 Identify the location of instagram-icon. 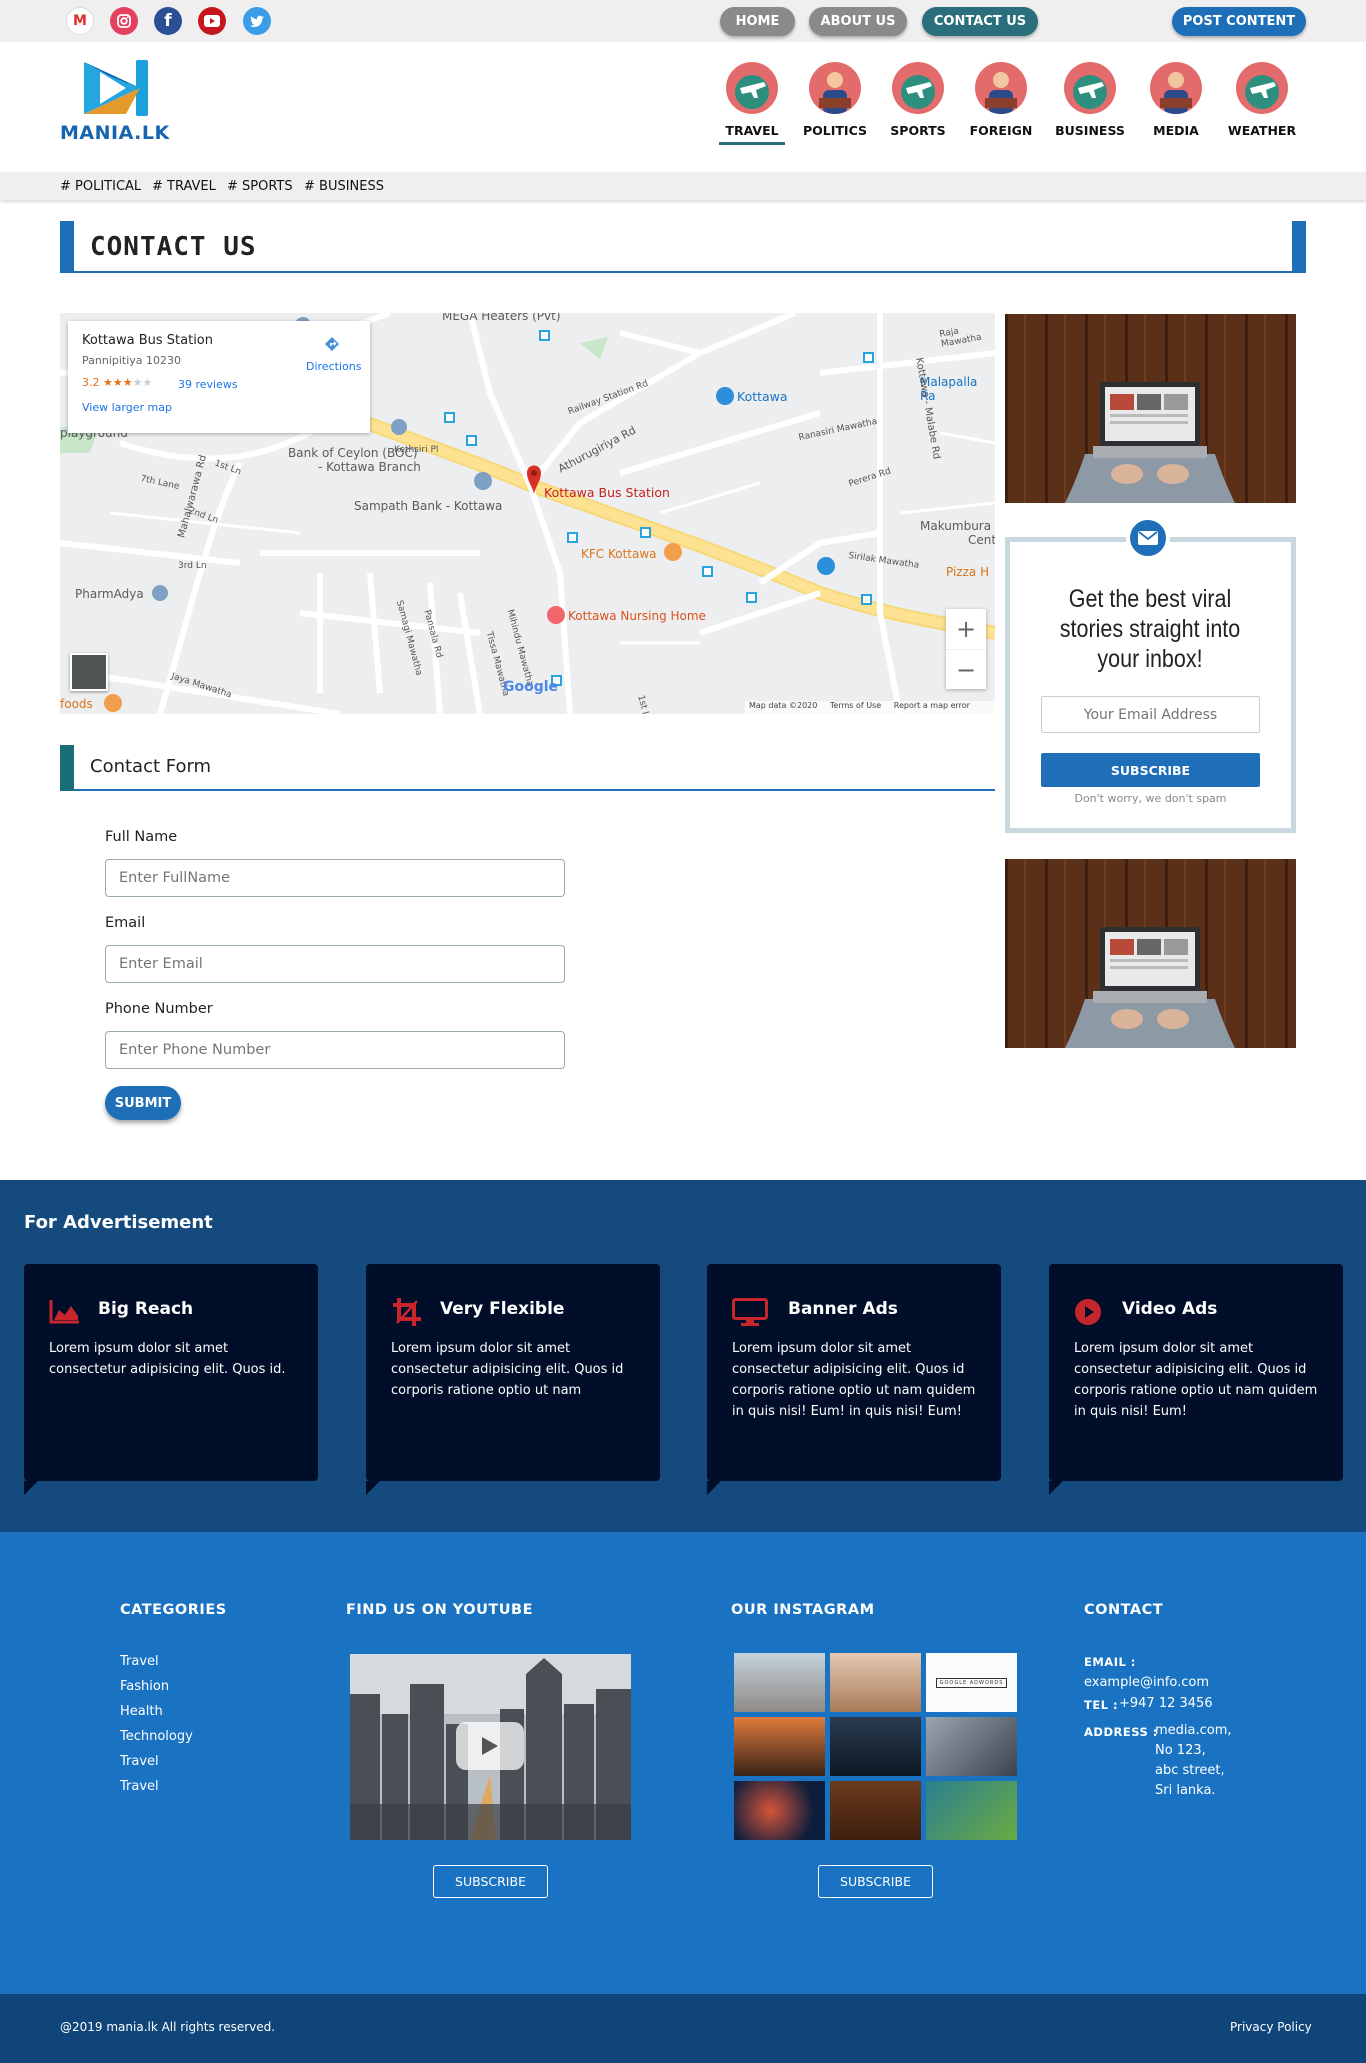
(124, 21).